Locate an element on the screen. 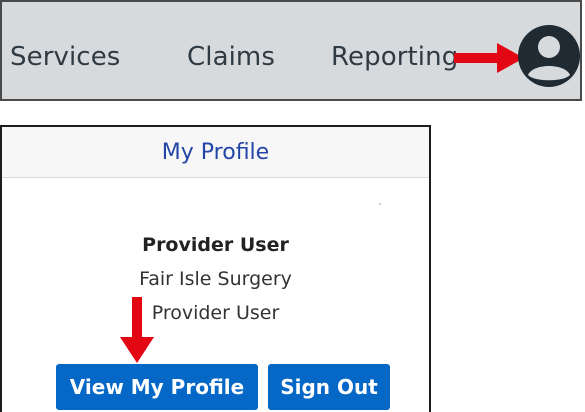 Image resolution: width=585 pixels, height=412 pixels. profile-menu-button is located at coordinates (549, 56).